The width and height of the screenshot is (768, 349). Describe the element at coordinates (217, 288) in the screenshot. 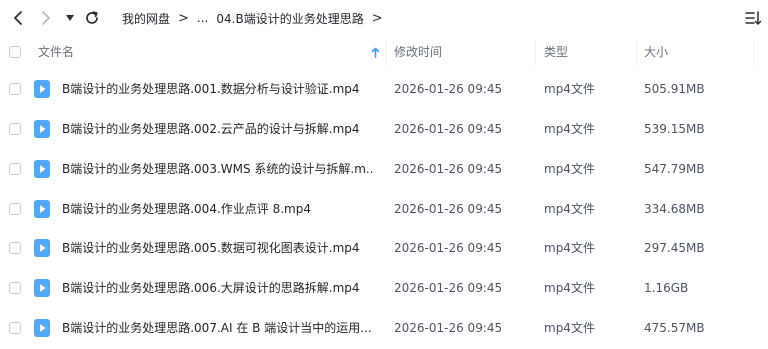

I see `file-name: B端设计的业务处理思路.006.大屏设计的思路拆解.mp4` at that location.